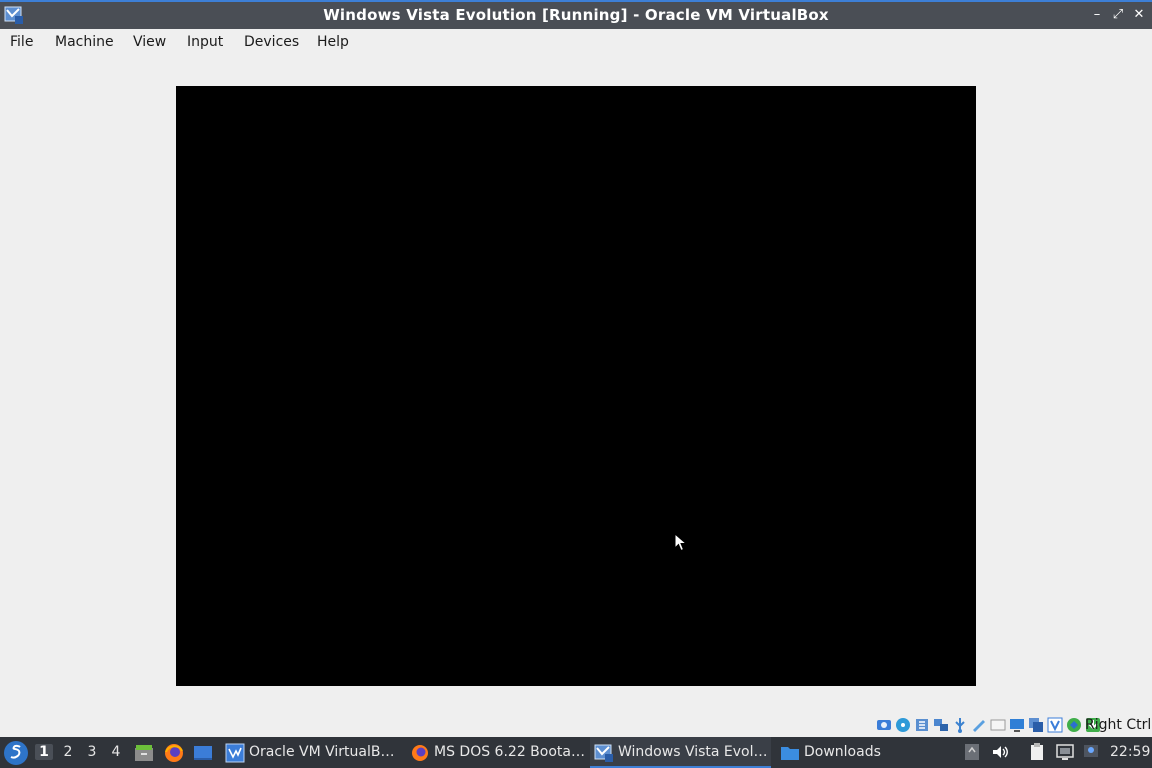  I want to click on virtualbox-vm-icon, so click(603, 753).